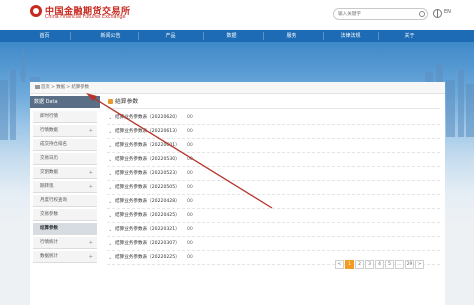  What do you see at coordinates (359, 264) in the screenshot?
I see `page-button: 2` at bounding box center [359, 264].